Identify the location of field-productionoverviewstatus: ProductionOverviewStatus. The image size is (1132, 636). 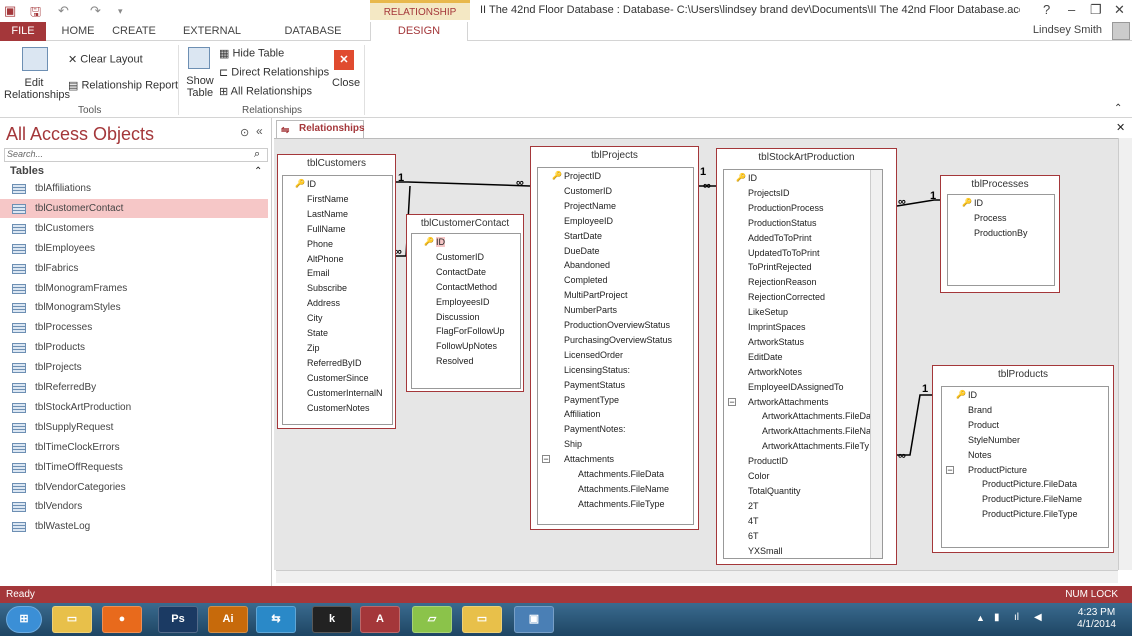
(617, 325).